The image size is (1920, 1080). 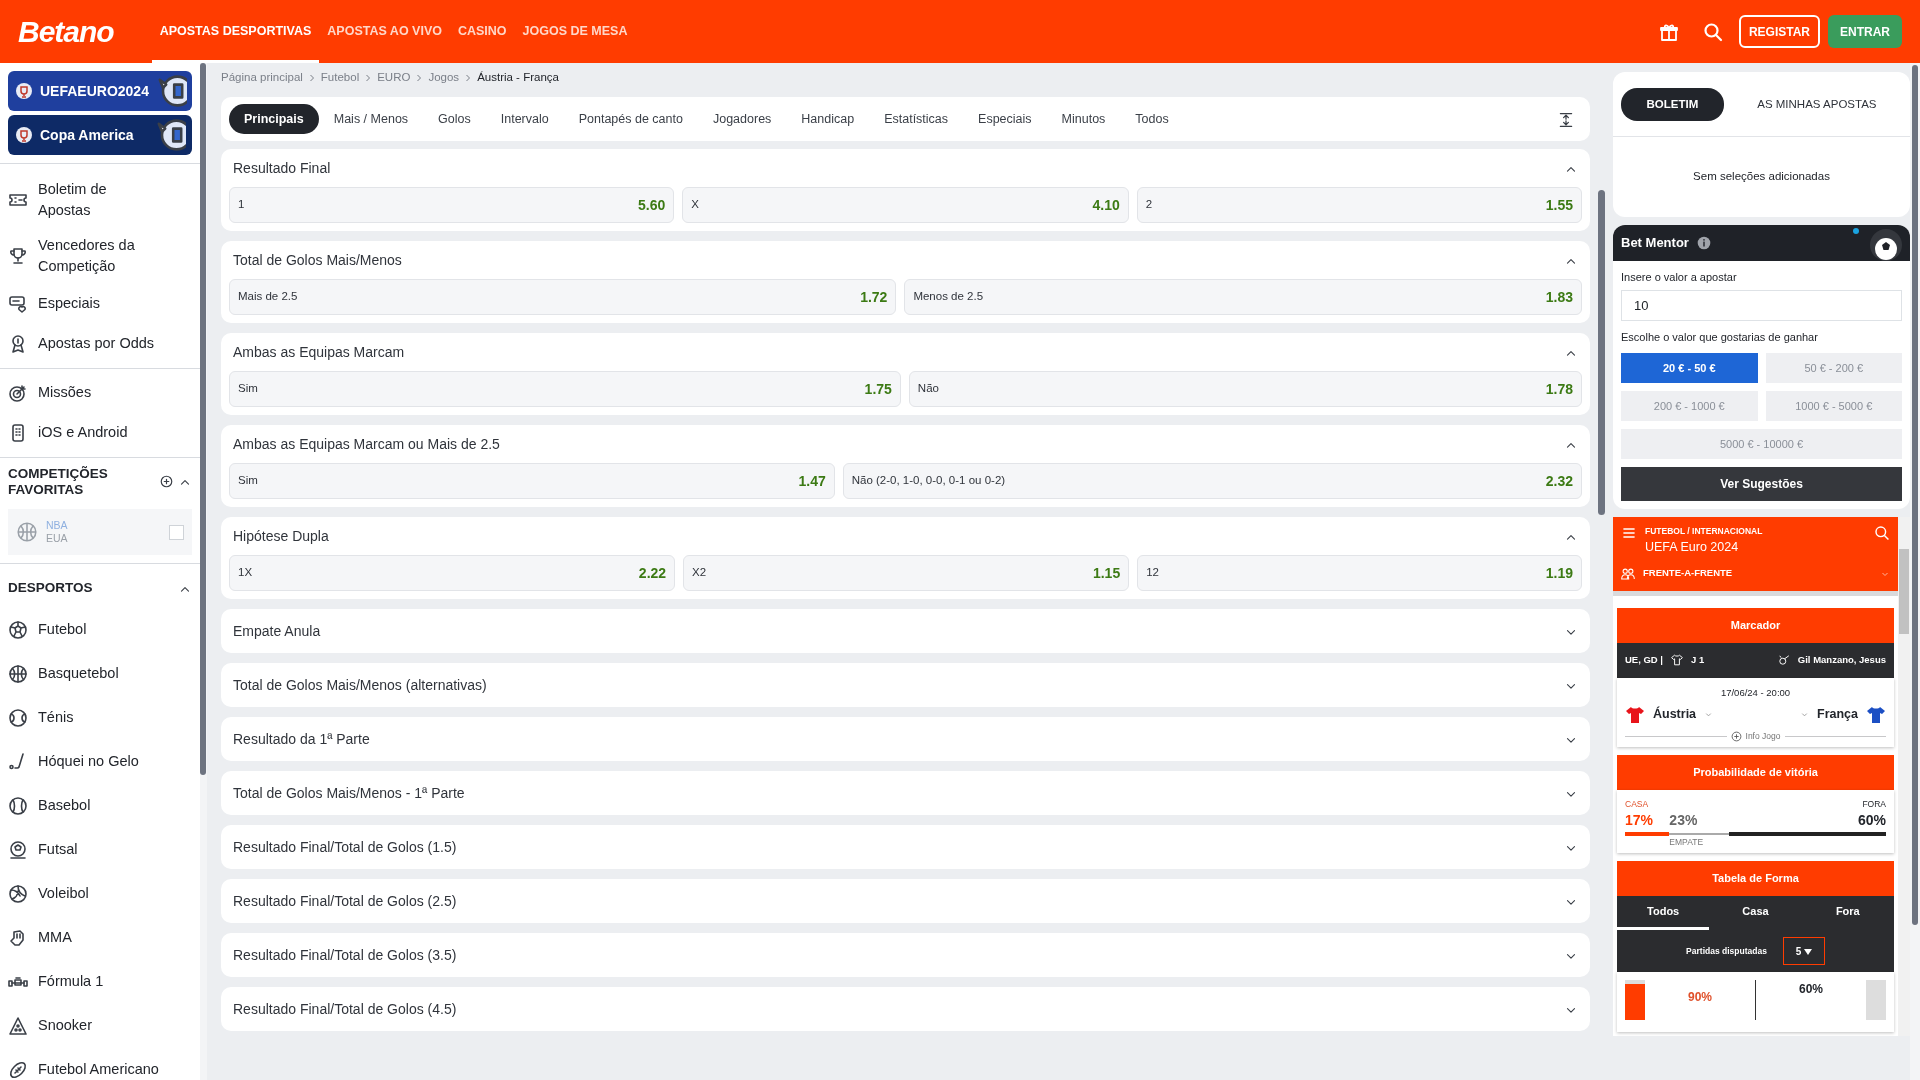 I want to click on market-tab: Principais, so click(x=274, y=119).